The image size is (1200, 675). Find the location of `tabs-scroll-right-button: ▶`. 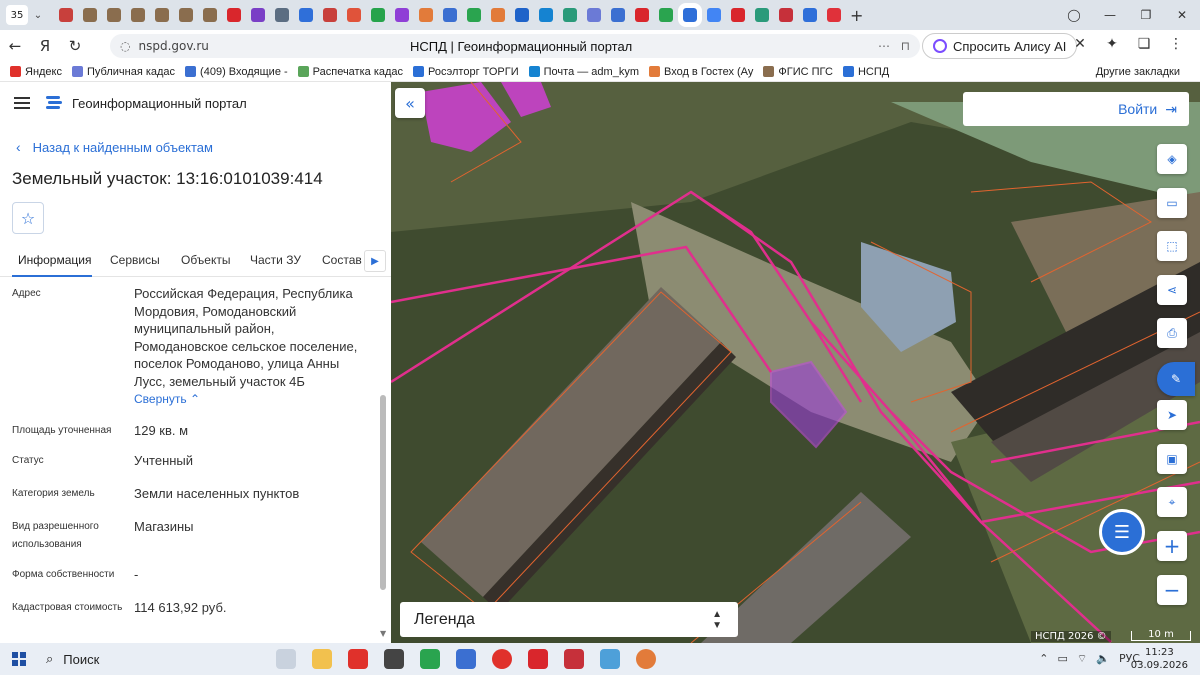

tabs-scroll-right-button: ▶ is located at coordinates (375, 261).